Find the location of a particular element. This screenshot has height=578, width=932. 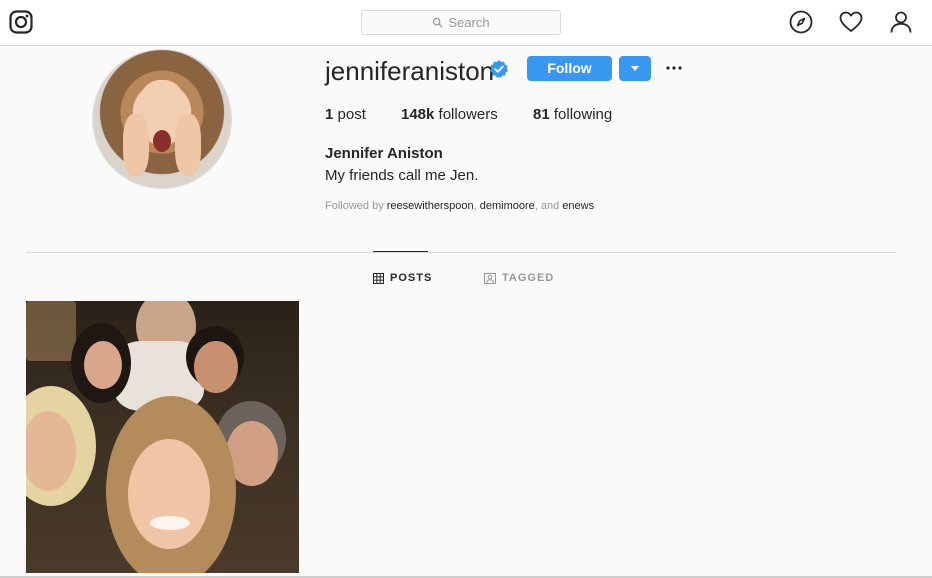

active-tab-indicator is located at coordinates (400, 251).